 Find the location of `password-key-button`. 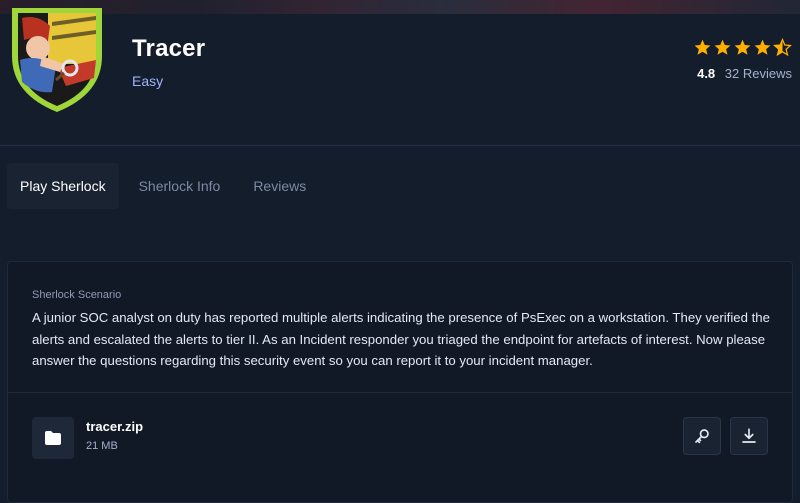

password-key-button is located at coordinates (702, 436).